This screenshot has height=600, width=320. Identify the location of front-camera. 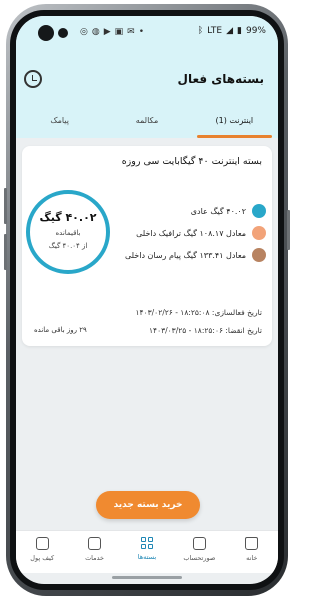
(46, 33).